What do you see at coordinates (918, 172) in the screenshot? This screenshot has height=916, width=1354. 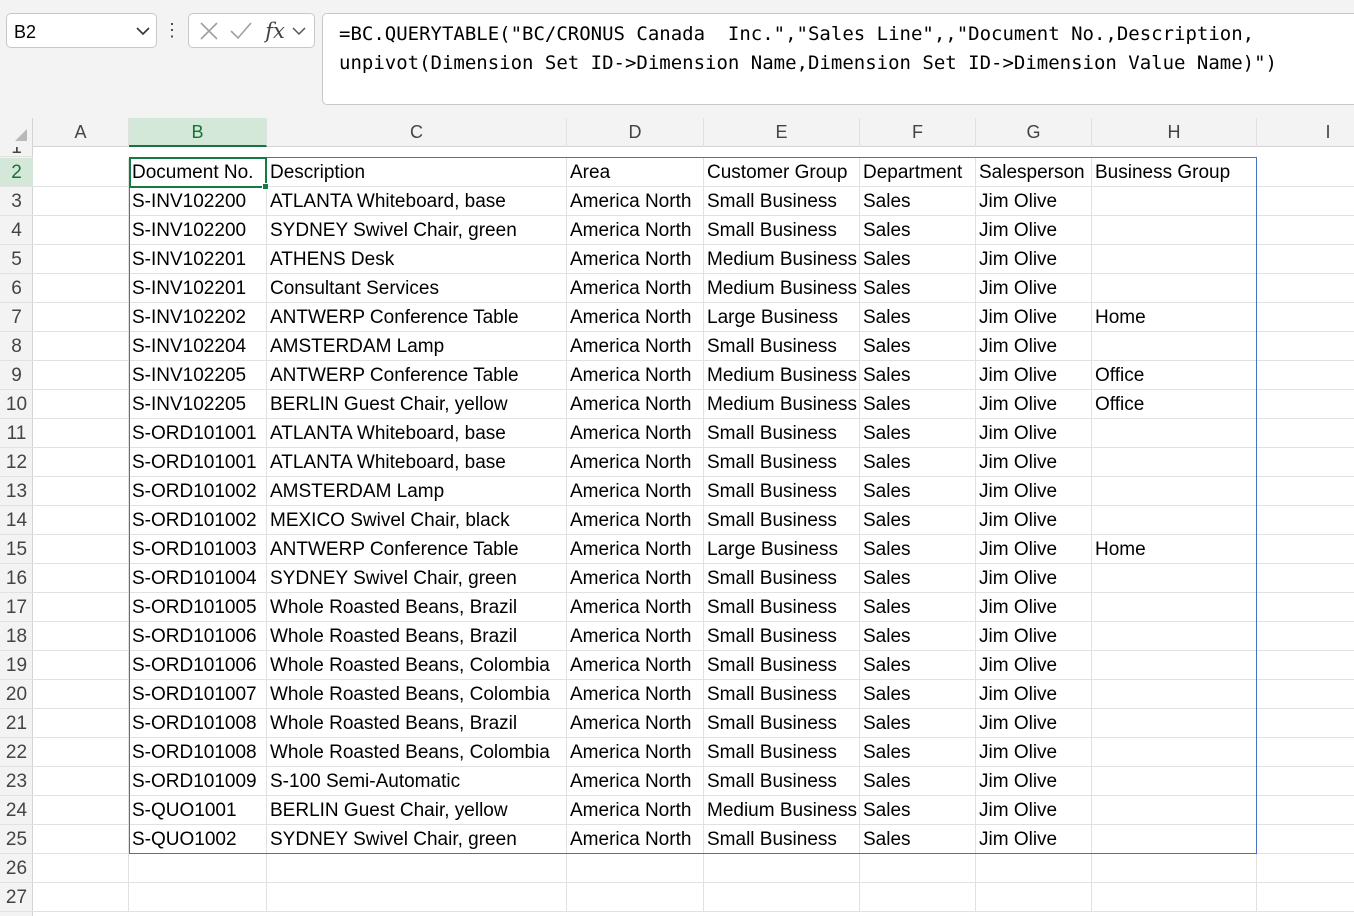 I see `table-header-cell: Department` at bounding box center [918, 172].